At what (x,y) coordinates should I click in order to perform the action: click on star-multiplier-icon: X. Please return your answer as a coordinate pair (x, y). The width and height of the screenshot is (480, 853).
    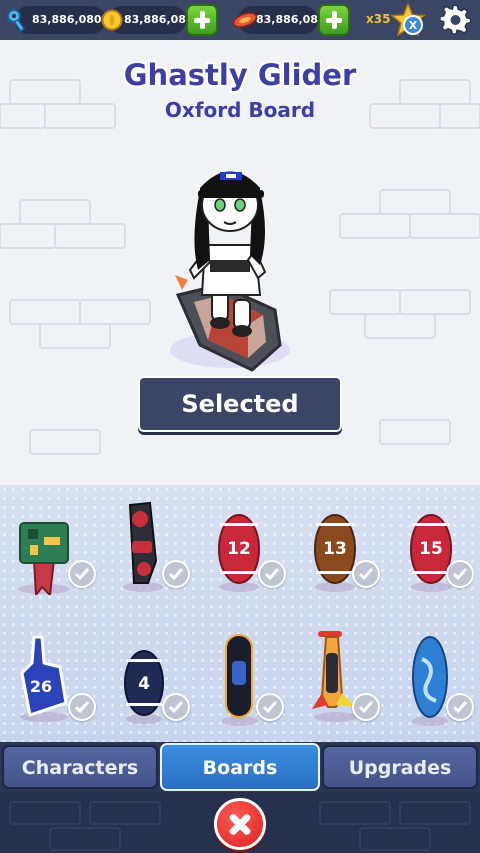
    Looking at the image, I should click on (408, 20).